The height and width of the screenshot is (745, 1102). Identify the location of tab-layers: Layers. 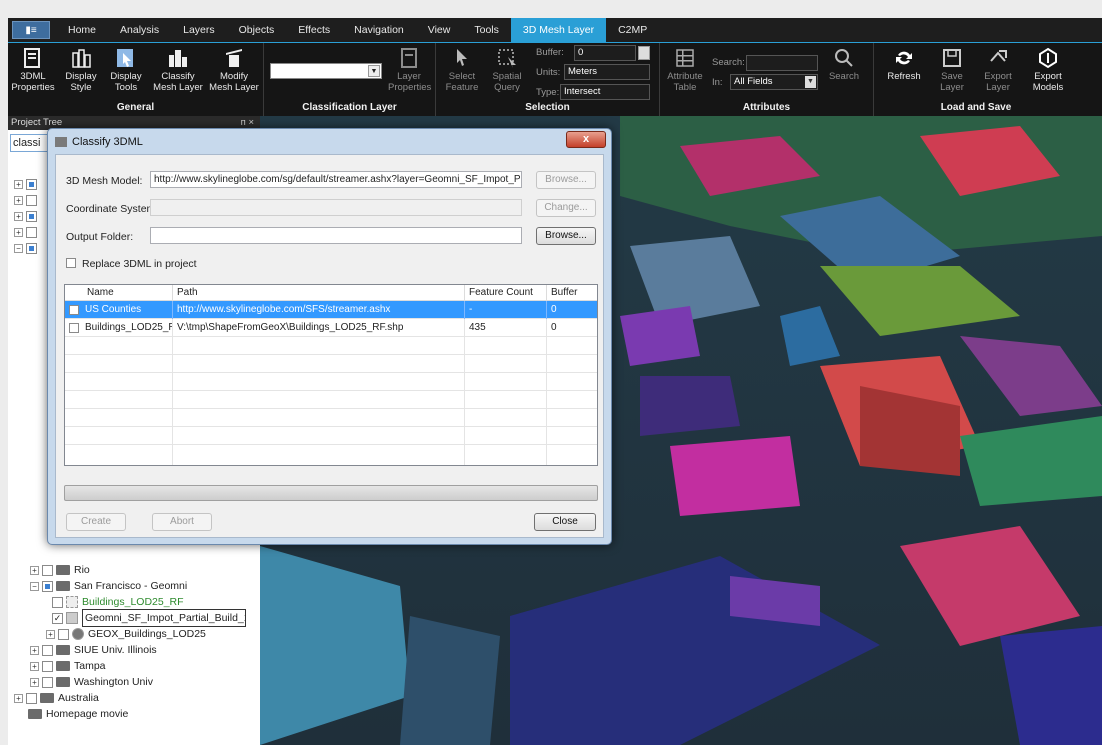
(199, 30).